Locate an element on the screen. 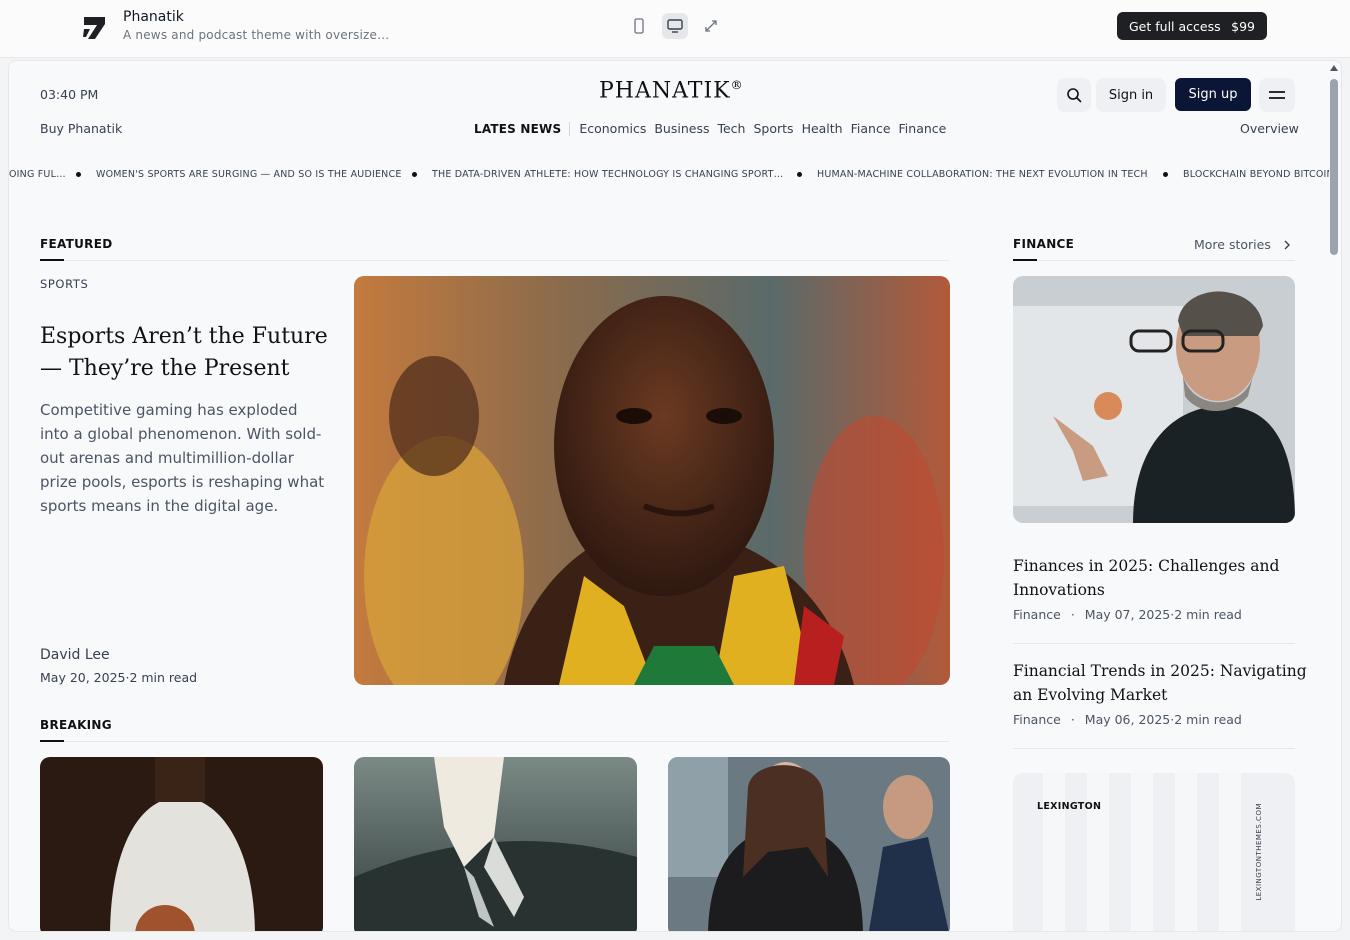 This screenshot has height=940, width=1350. mobile-icon is located at coordinates (639, 26).